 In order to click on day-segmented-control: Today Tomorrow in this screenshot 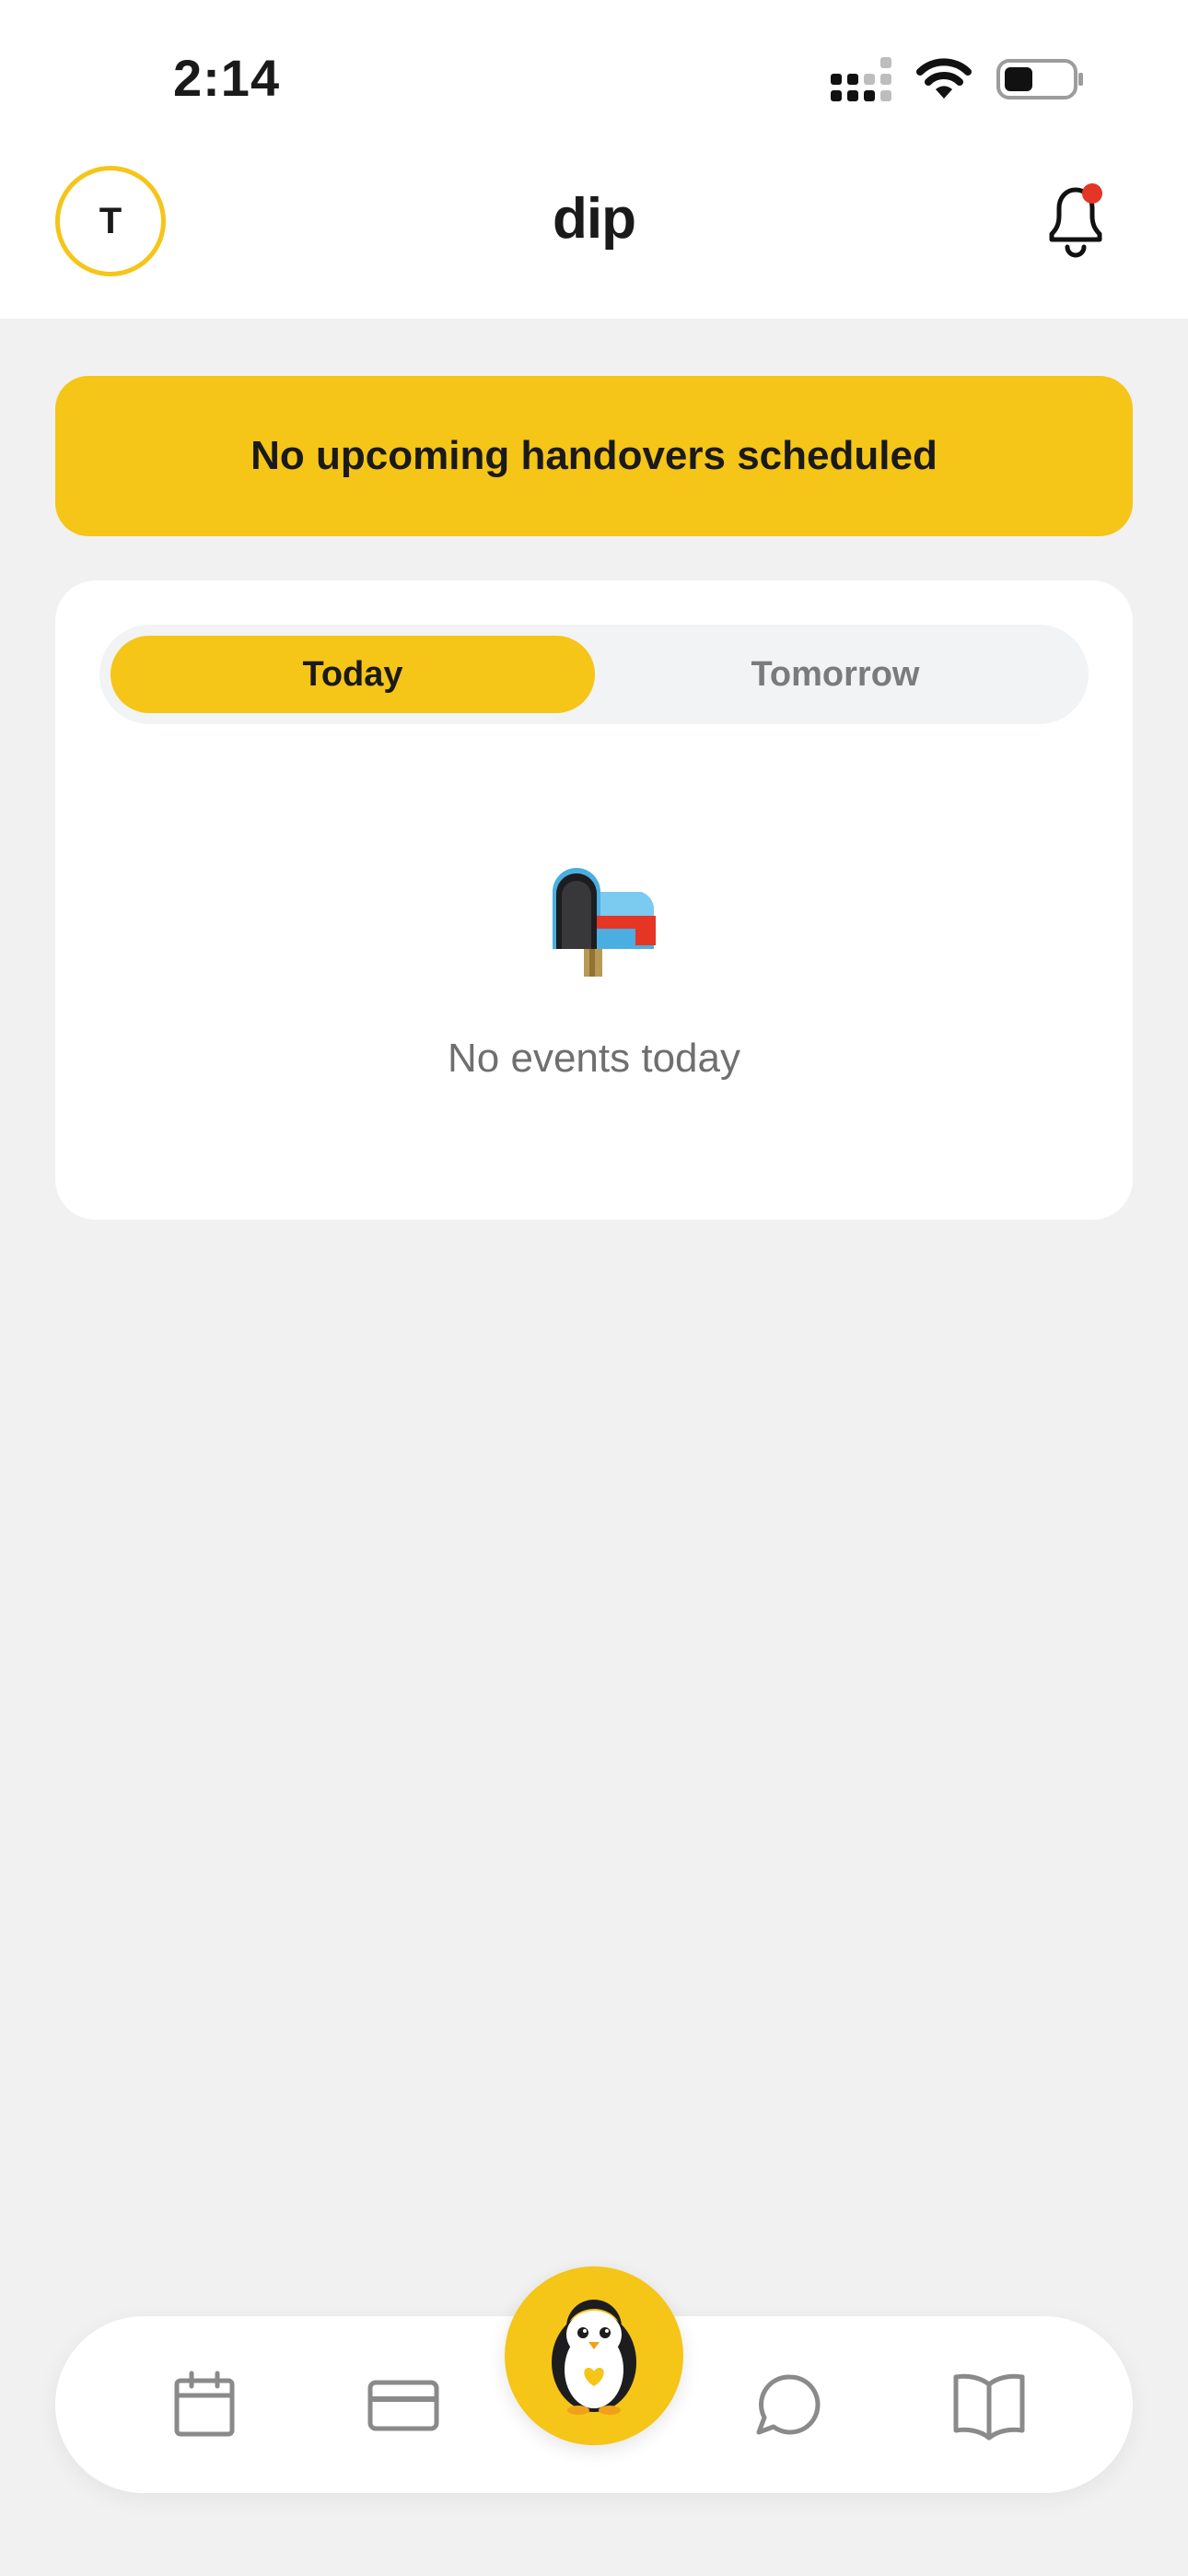, I will do `click(594, 674)`.